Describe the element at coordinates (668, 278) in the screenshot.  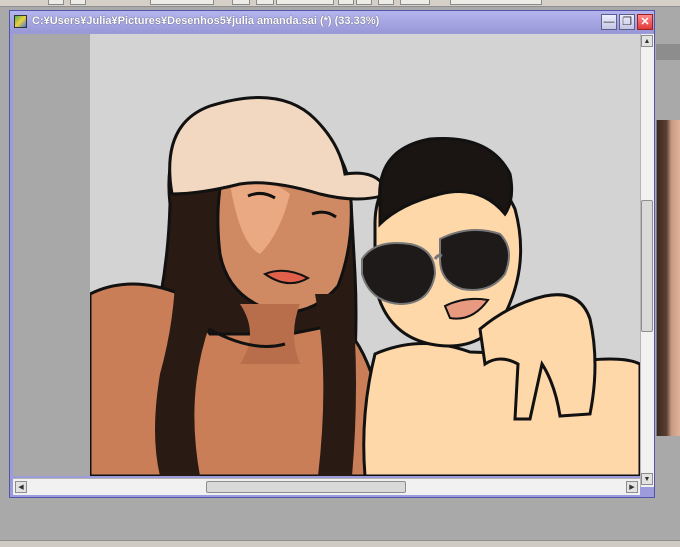
I see `background-document-preview` at that location.